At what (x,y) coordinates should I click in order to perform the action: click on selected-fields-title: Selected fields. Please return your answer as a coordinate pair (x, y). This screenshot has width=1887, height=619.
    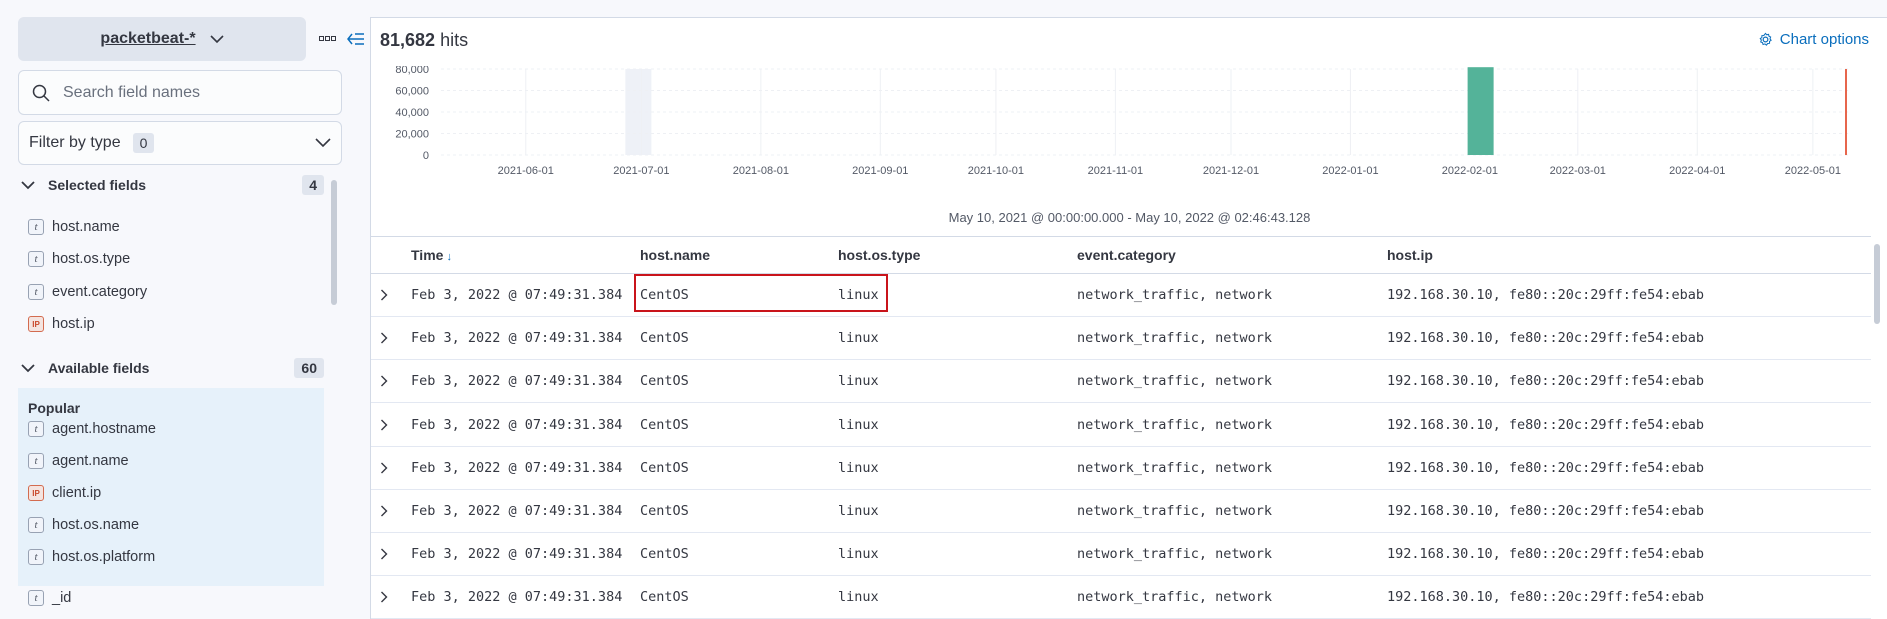
    Looking at the image, I should click on (97, 185).